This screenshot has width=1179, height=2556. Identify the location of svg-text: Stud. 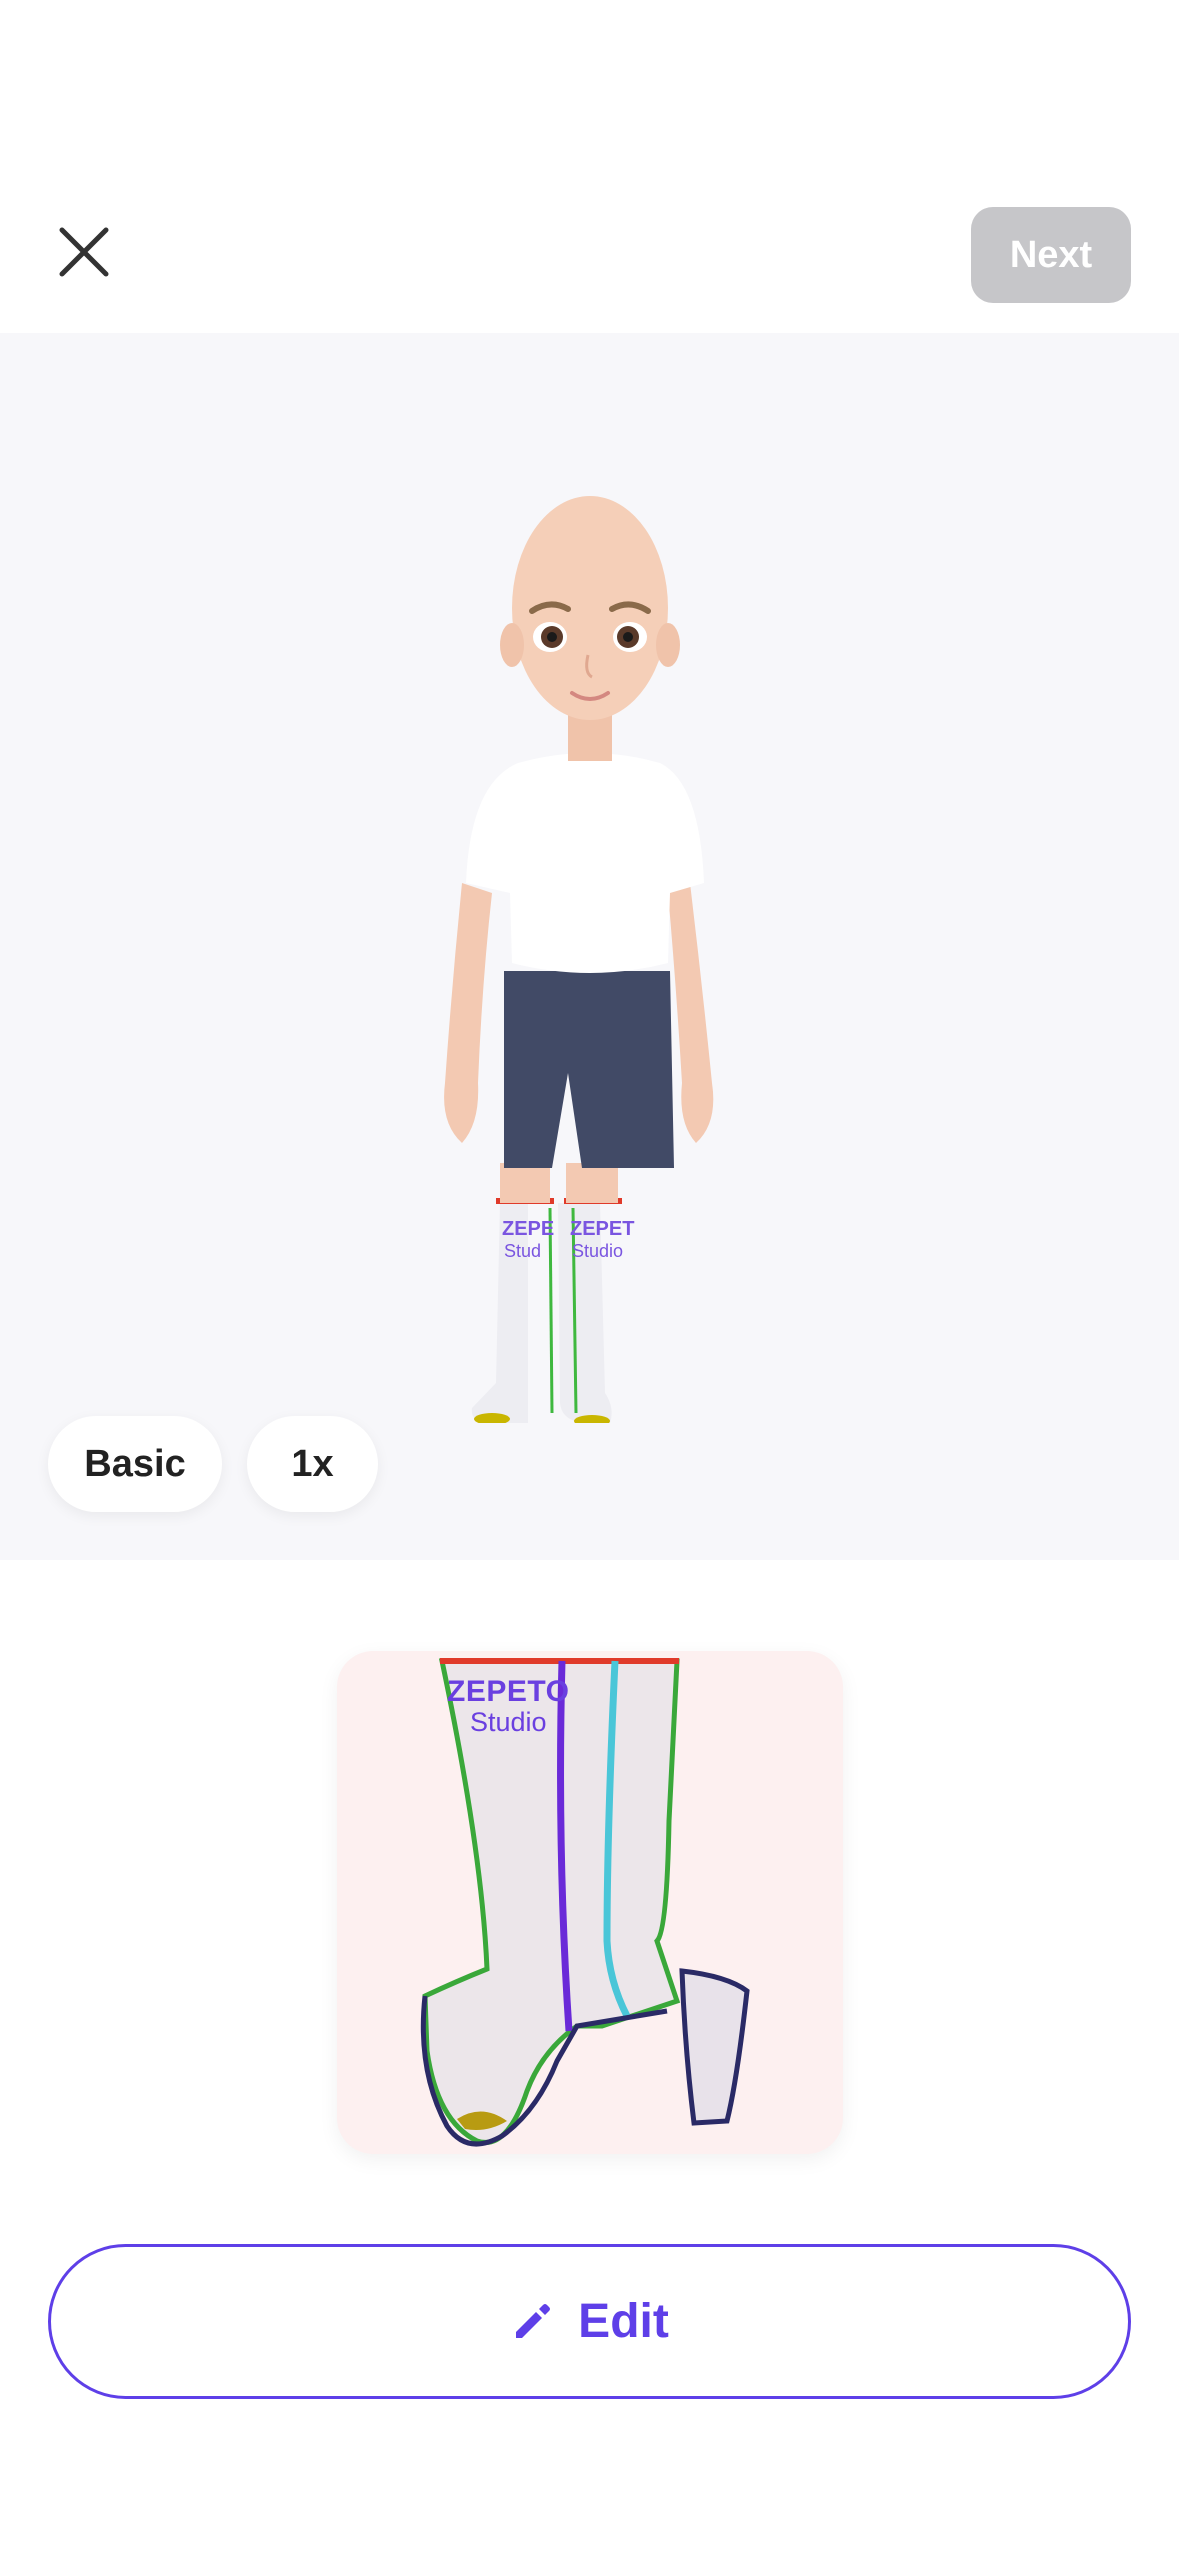
(522, 1251).